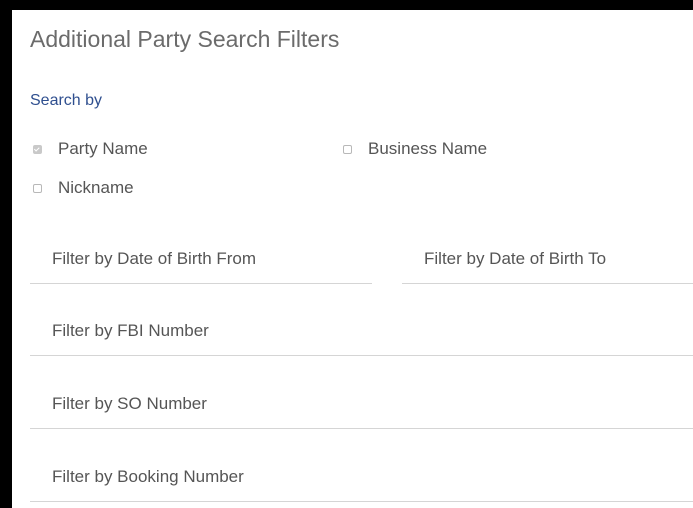 The image size is (693, 508). I want to click on so-number-input, so click(361, 404).